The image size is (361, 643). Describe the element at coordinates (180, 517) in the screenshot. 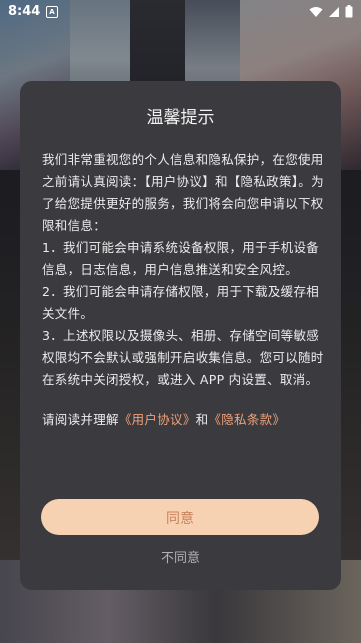

I see `agree-button: 同意` at that location.